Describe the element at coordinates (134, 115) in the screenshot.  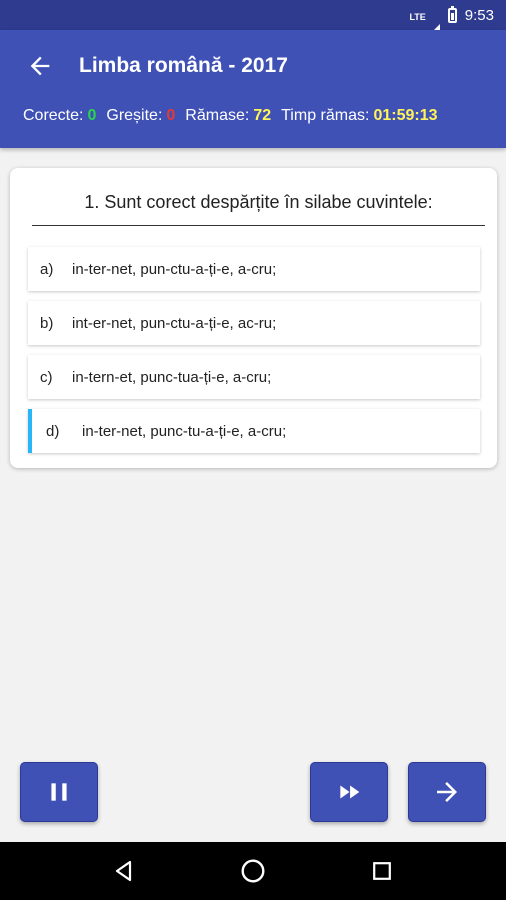
I see `stat-wrong-label: Greșite:` at that location.